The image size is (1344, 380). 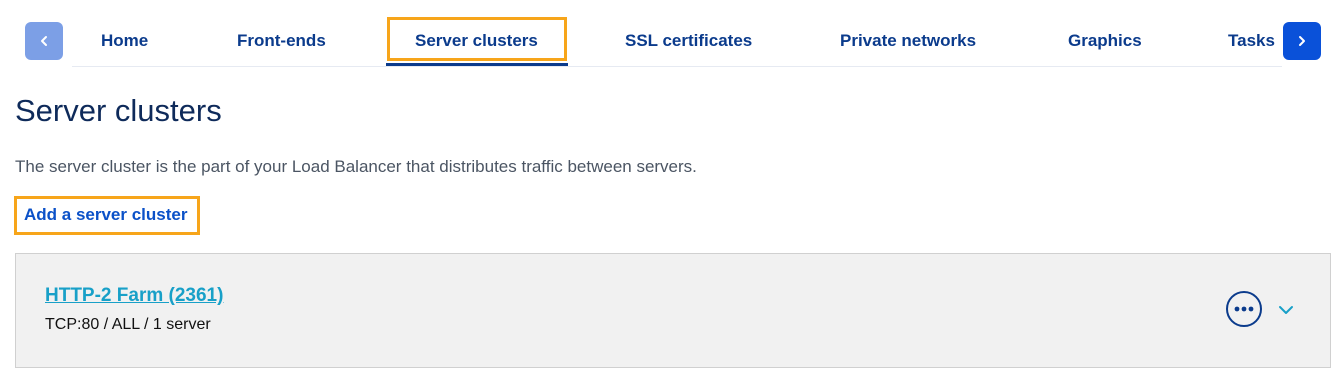 What do you see at coordinates (677, 66) in the screenshot?
I see `tabs-divider` at bounding box center [677, 66].